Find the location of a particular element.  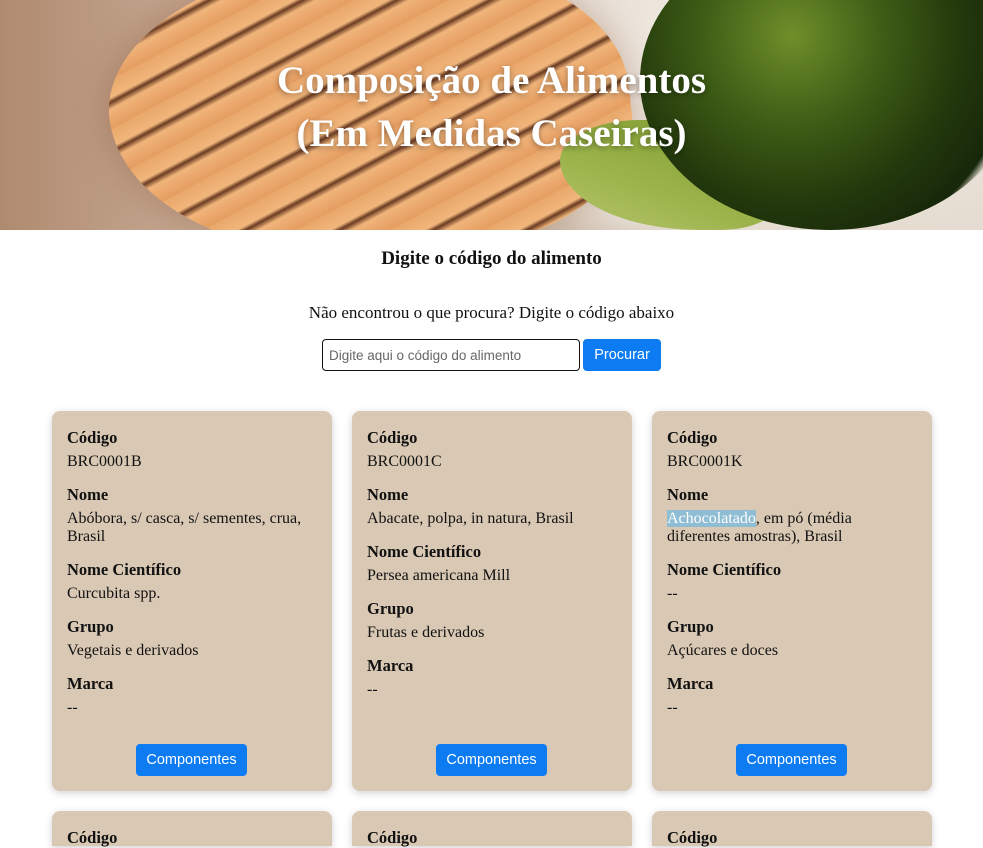

search-section-title: Digite o código do alimento is located at coordinates (491, 258).